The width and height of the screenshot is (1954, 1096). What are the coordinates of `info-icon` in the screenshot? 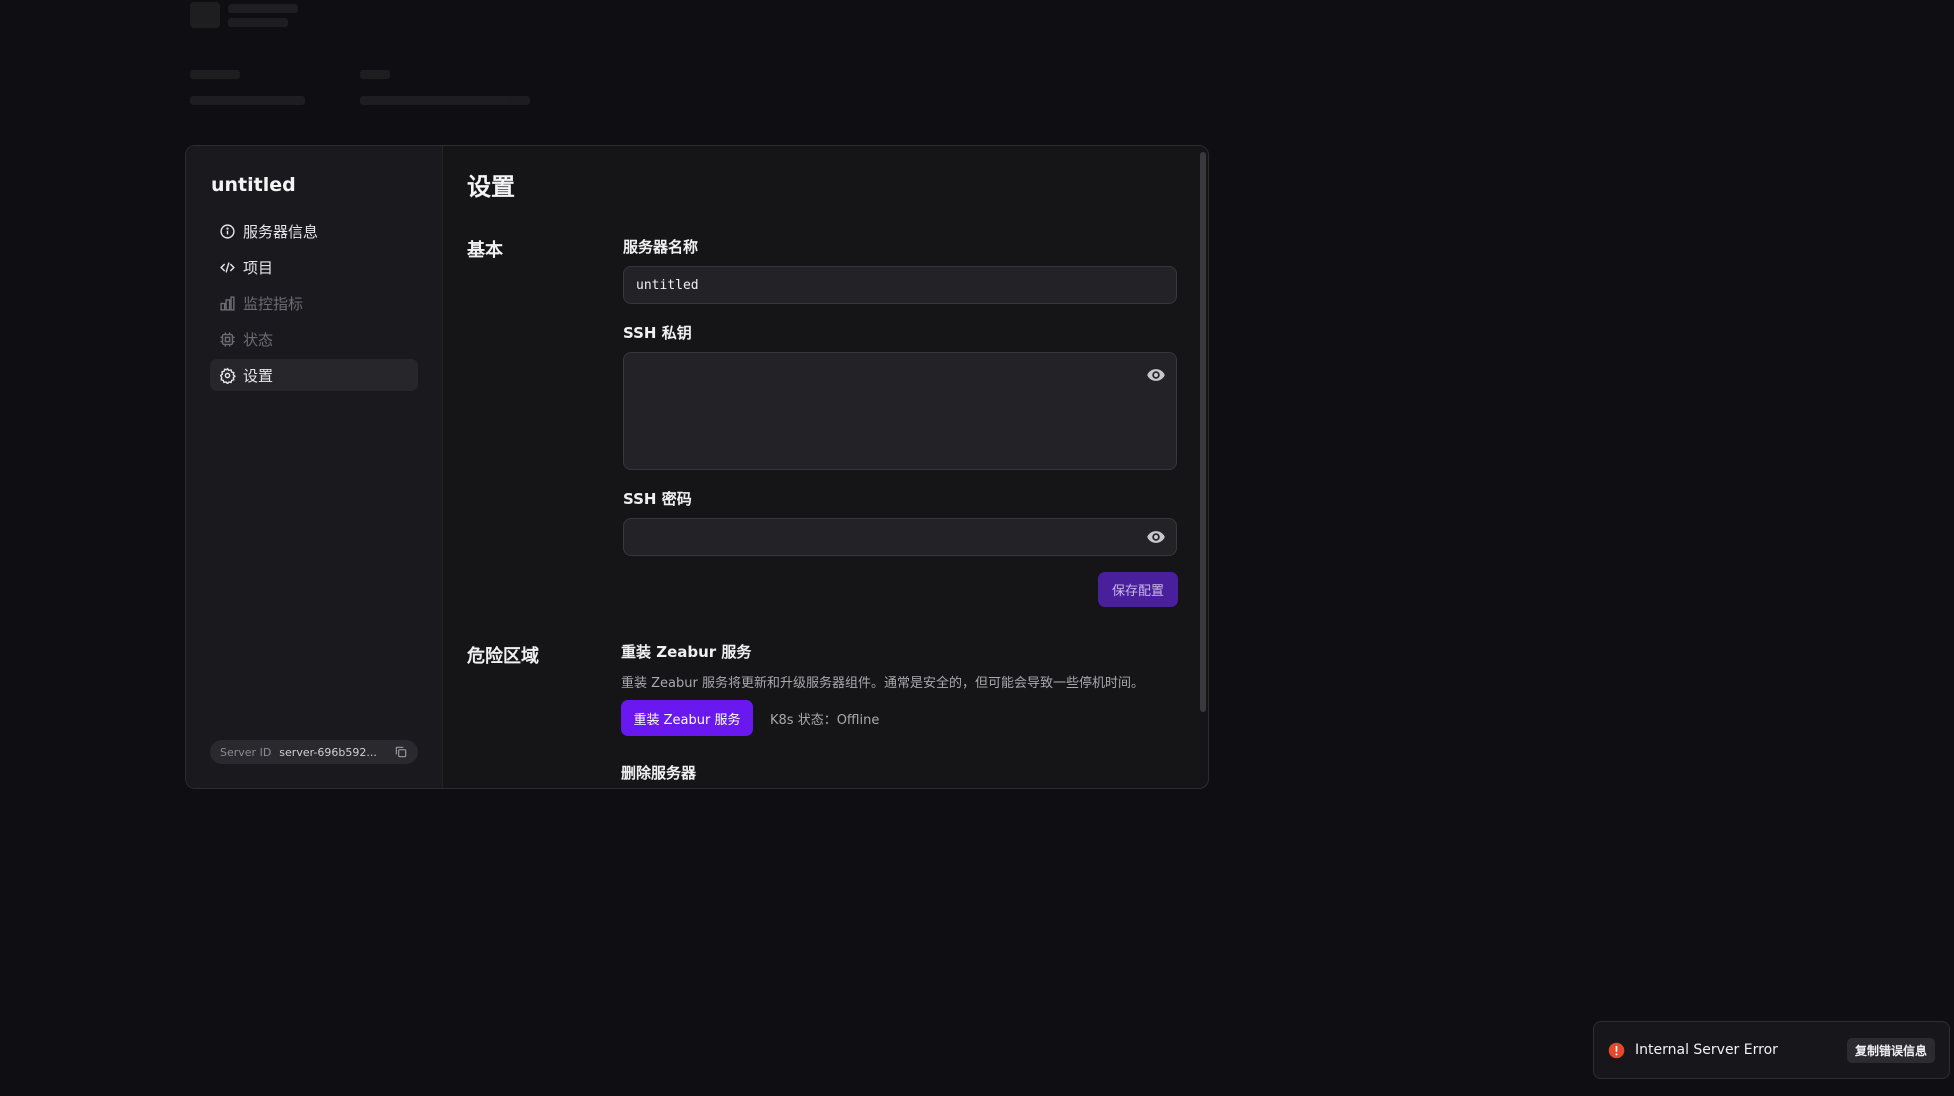 It's located at (227, 231).